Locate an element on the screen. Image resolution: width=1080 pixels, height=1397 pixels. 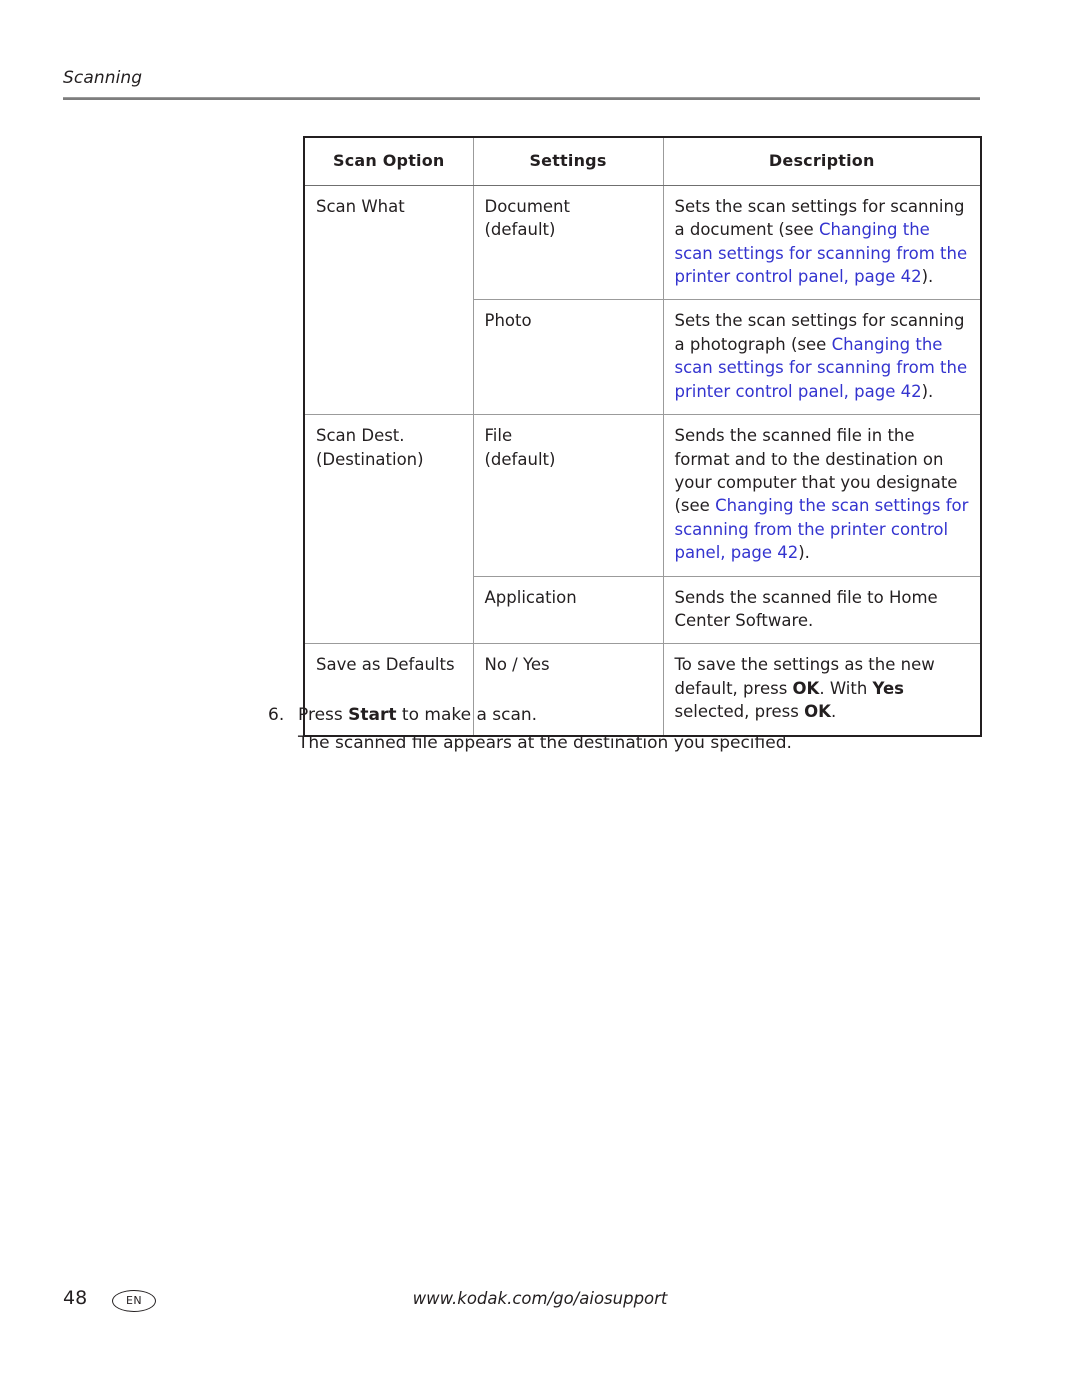
page-footer: 48 EN www.kodak.com/go/aiosupport is located at coordinates (540, 1308).